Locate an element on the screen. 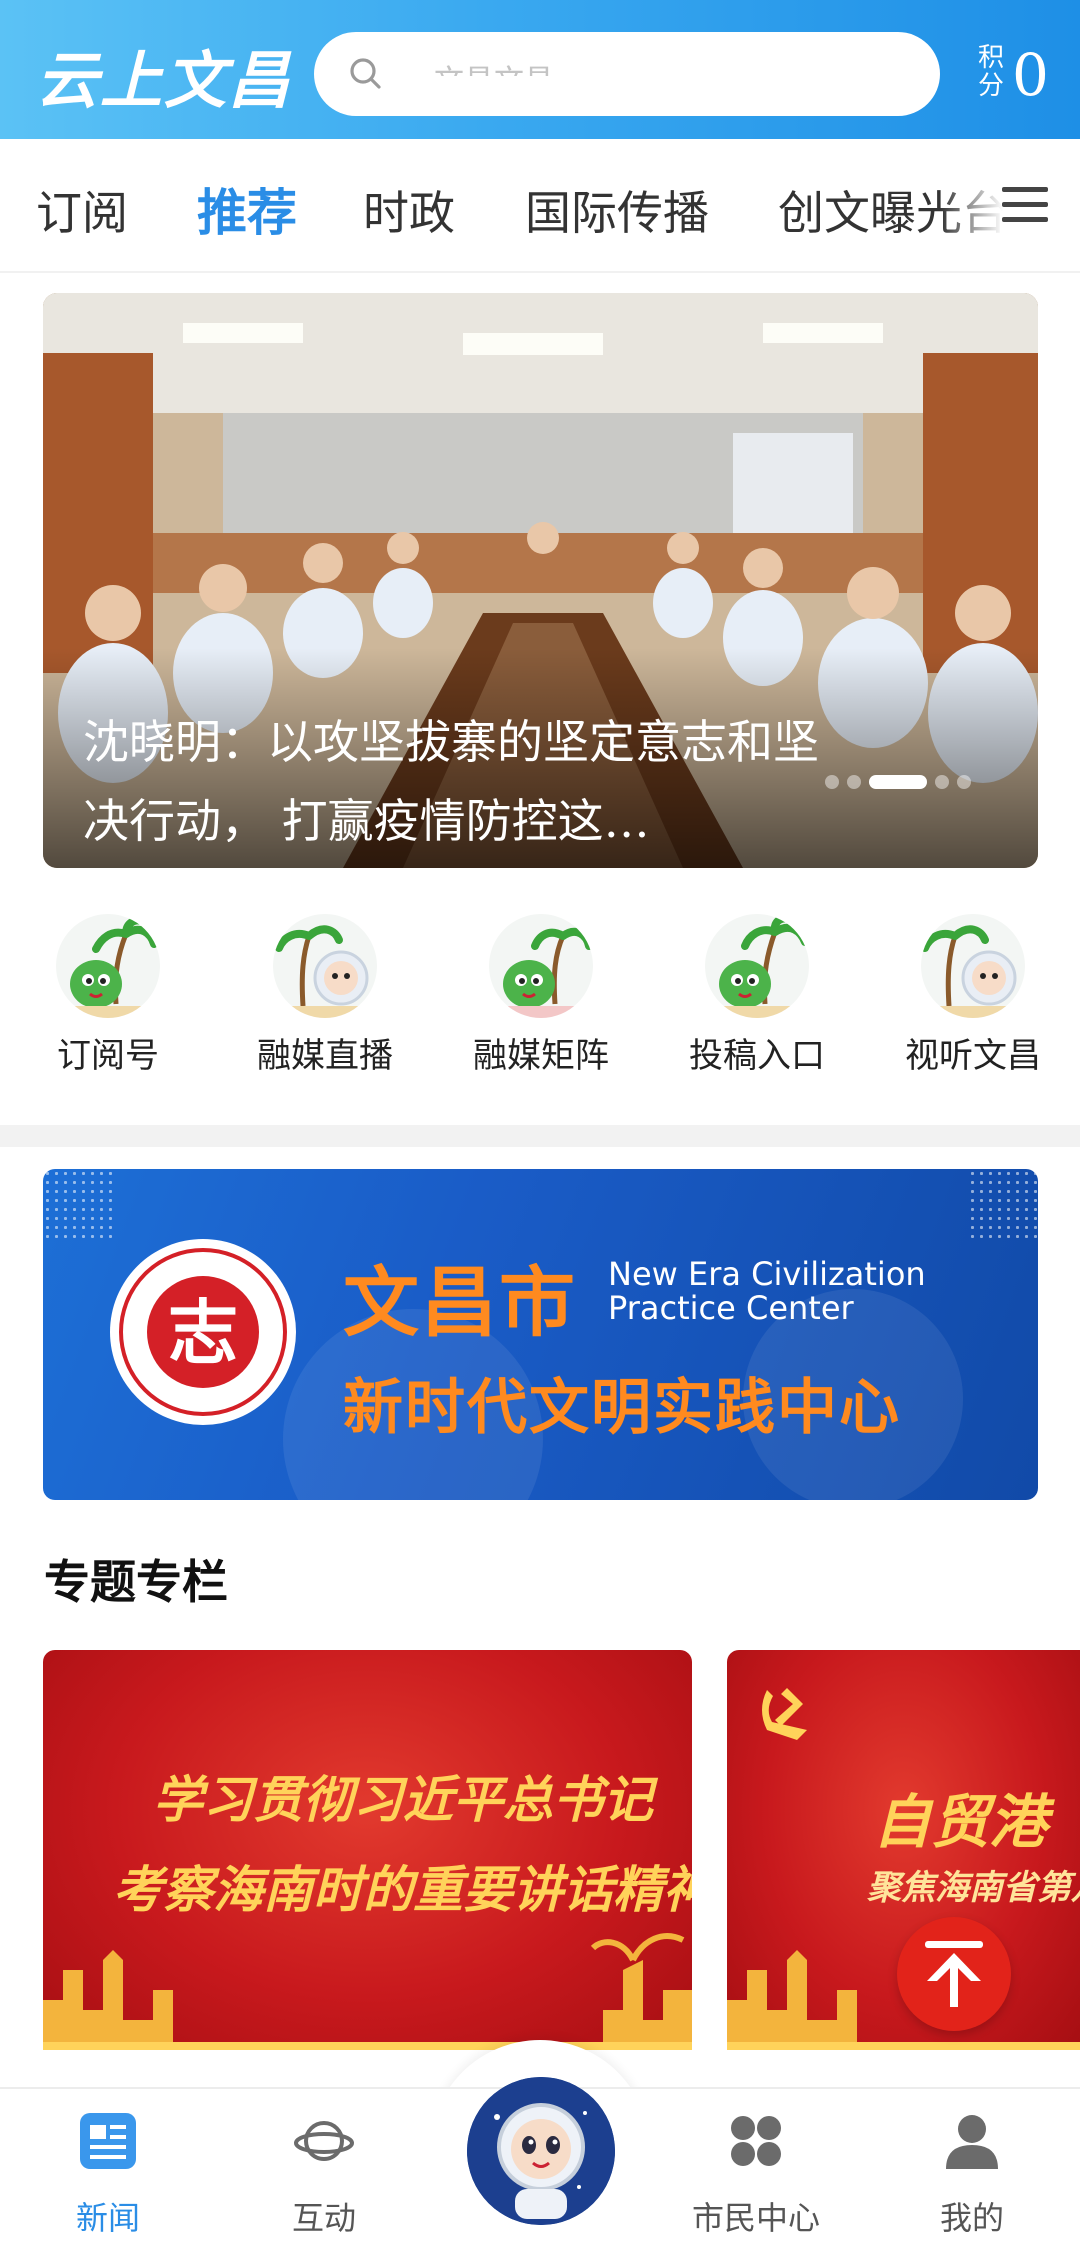  tab-international: 国际传播 is located at coordinates (617, 210).